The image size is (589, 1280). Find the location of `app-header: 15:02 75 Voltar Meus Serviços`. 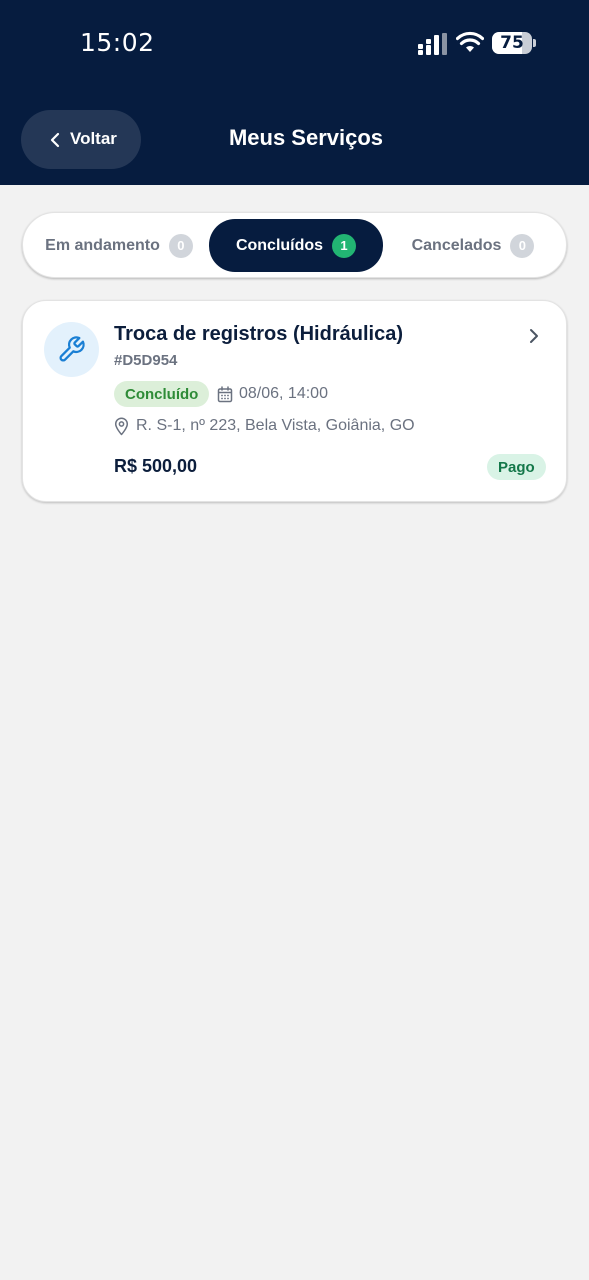

app-header: 15:02 75 Voltar Meus Serviços is located at coordinates (294, 92).